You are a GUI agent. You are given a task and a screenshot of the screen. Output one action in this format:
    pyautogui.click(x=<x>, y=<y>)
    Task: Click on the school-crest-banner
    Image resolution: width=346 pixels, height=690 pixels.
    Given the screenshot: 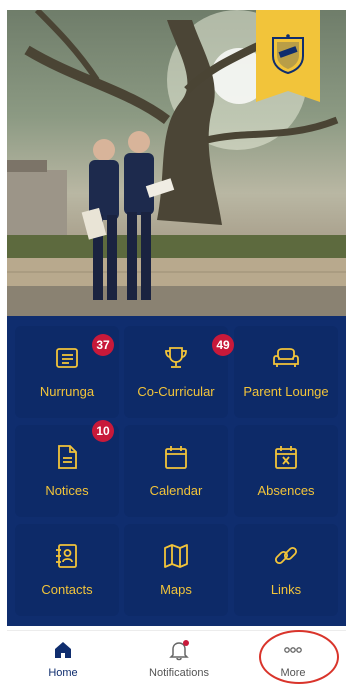 What is the action you would take?
    pyautogui.click(x=288, y=56)
    